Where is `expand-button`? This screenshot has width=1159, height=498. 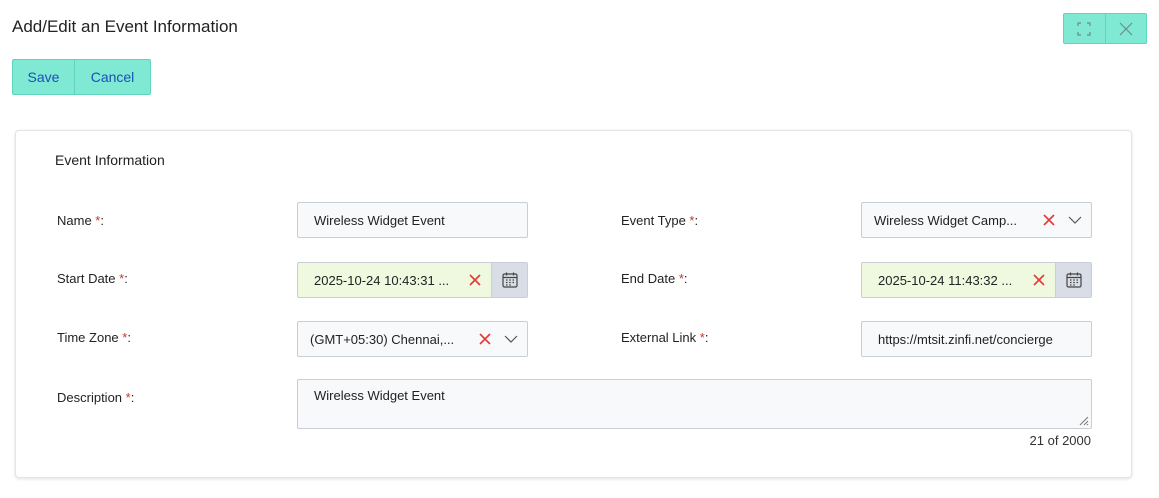
expand-button is located at coordinates (1084, 28).